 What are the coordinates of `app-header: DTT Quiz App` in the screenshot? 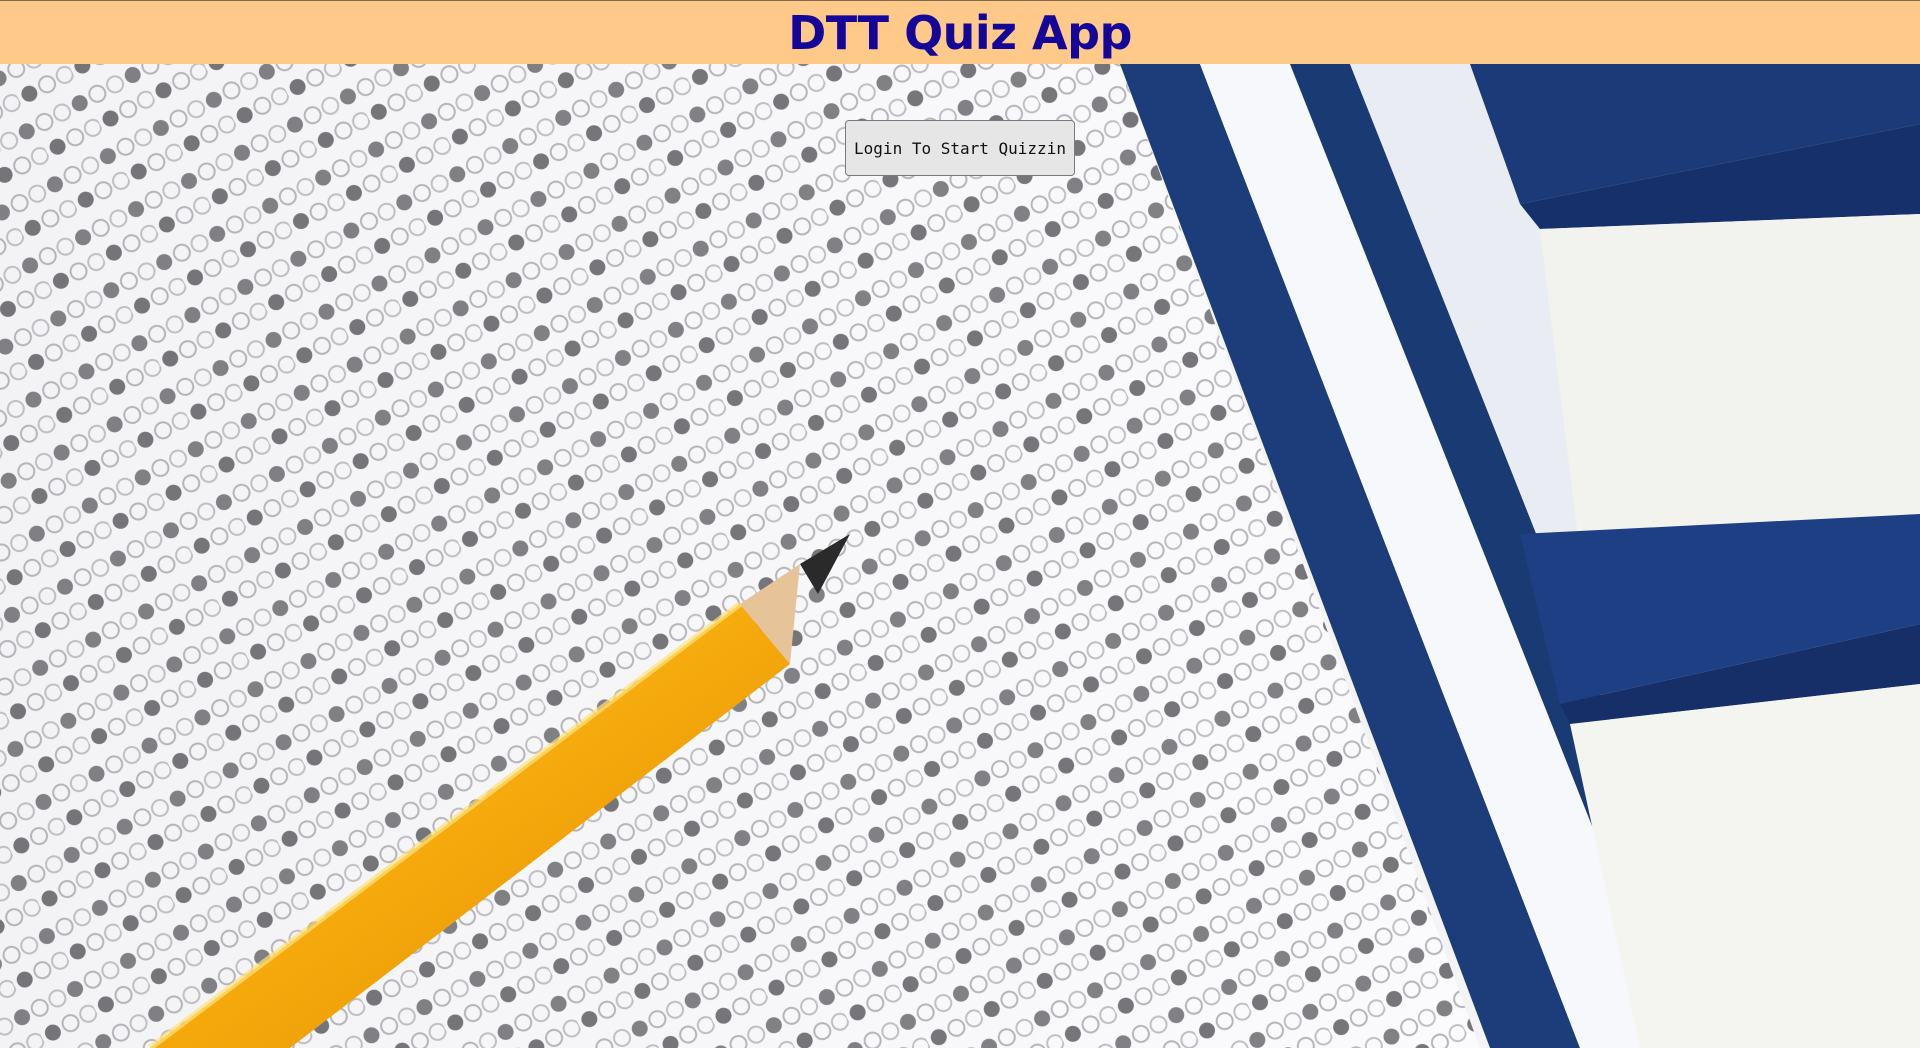 It's located at (960, 32).